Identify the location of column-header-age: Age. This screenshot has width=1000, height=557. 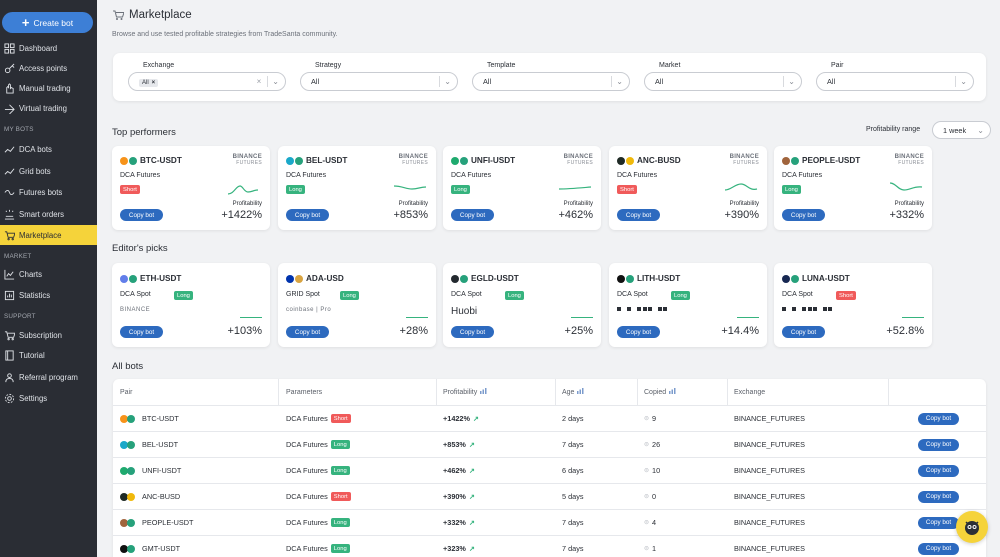
(573, 392).